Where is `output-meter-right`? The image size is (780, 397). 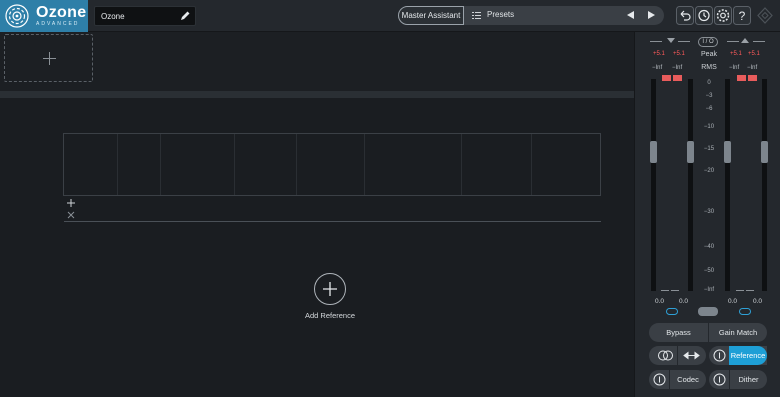 output-meter-right is located at coordinates (764, 185).